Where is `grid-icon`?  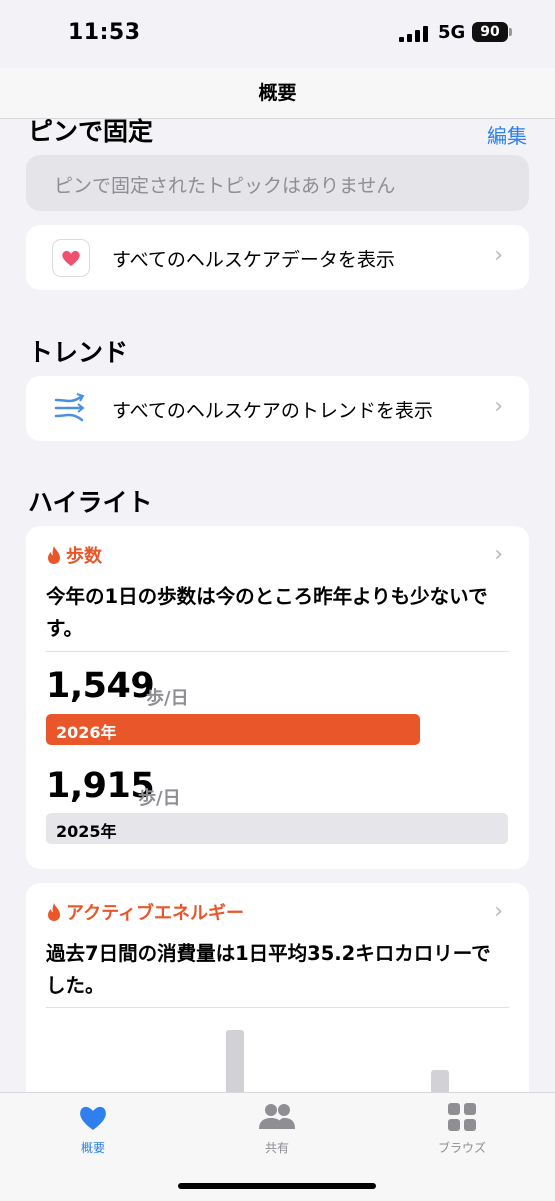 grid-icon is located at coordinates (462, 1117).